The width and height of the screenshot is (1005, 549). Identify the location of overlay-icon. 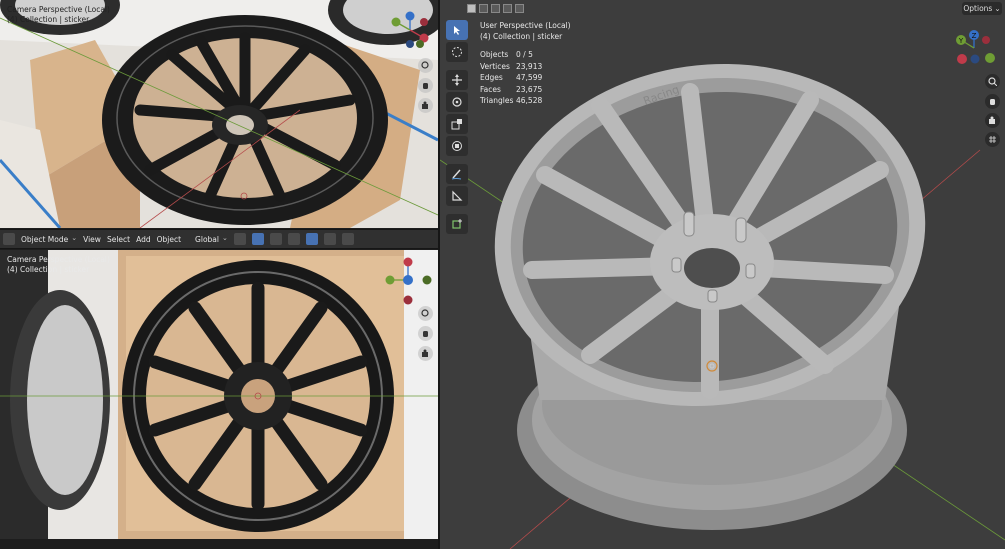
(329, 239).